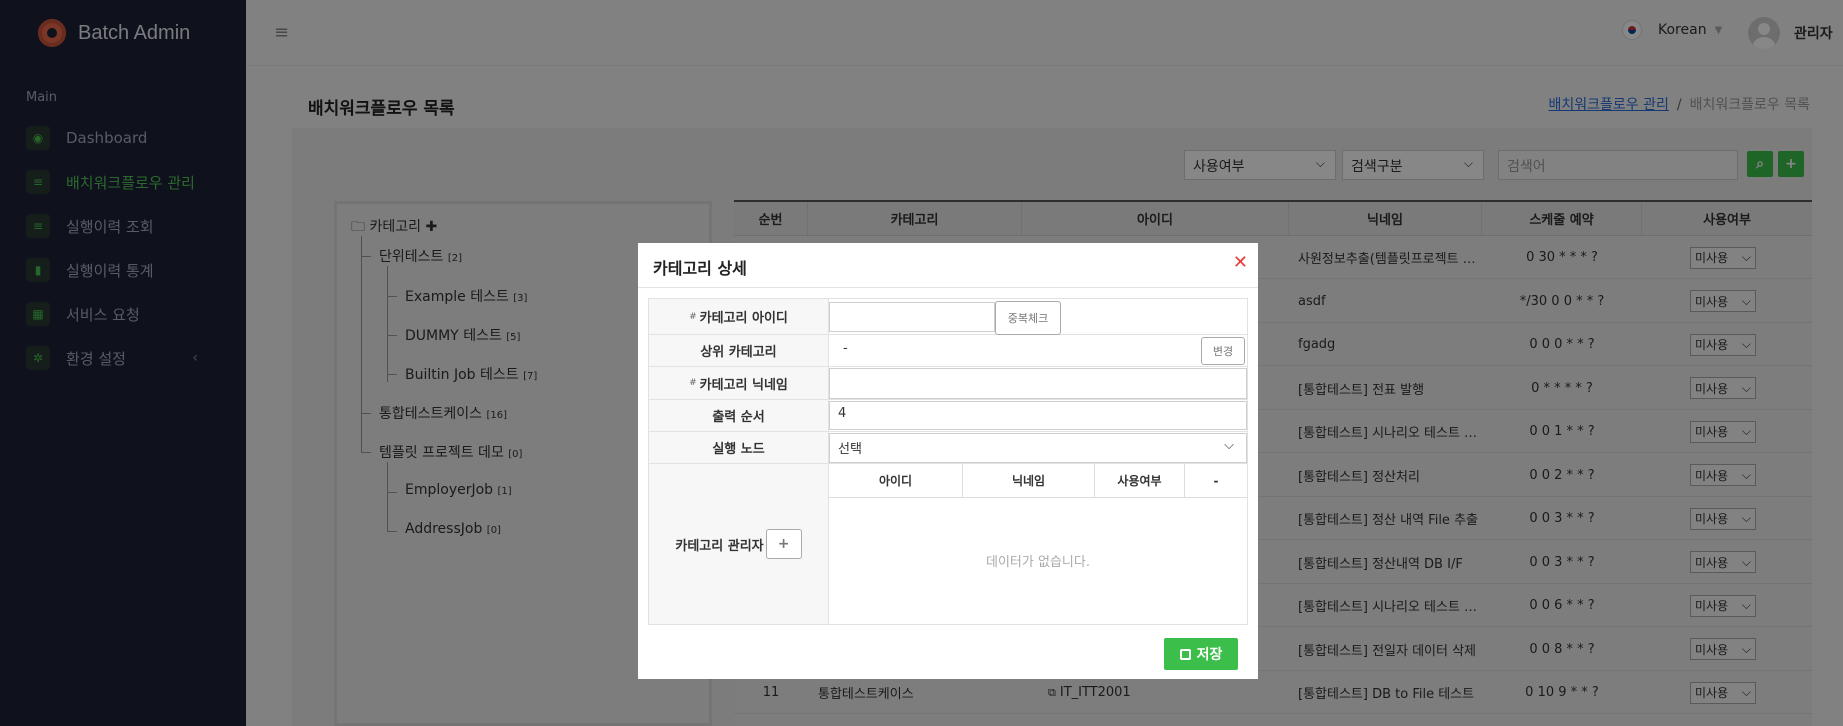 The image size is (1843, 726). What do you see at coordinates (1038, 350) in the screenshot?
I see `parent-value-cell: - 변경` at bounding box center [1038, 350].